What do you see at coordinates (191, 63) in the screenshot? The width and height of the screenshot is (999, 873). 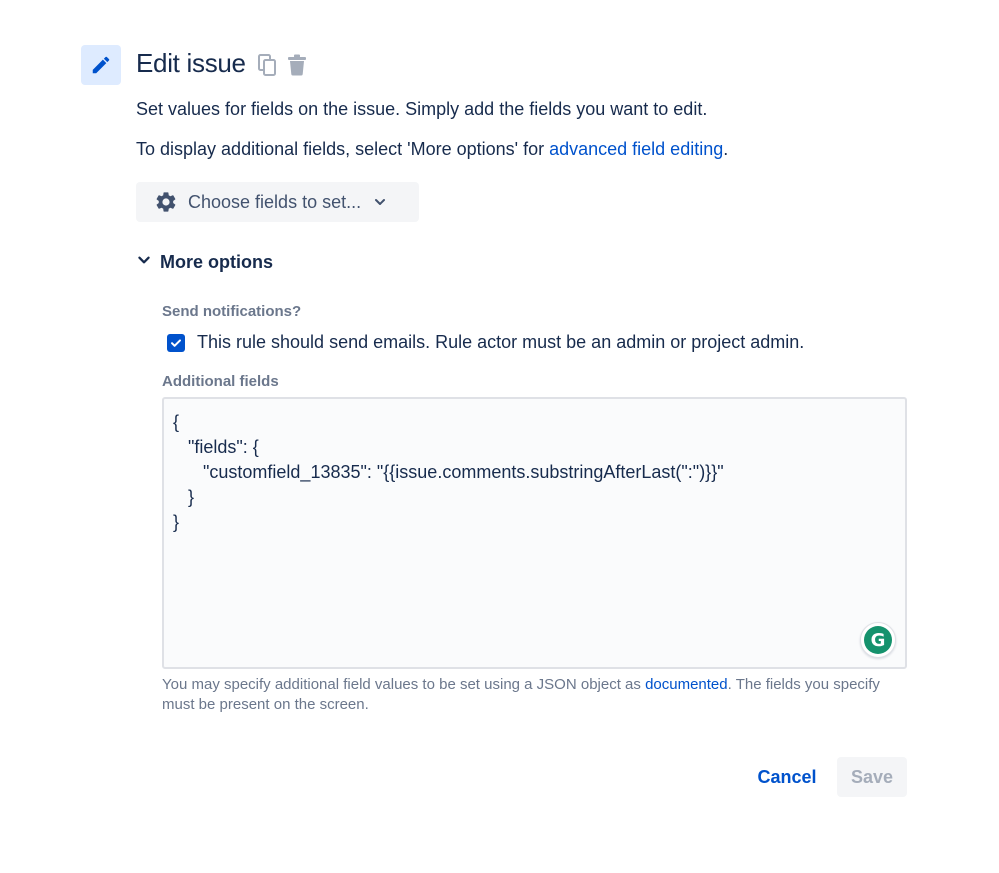 I see `page-title: Edit issue` at bounding box center [191, 63].